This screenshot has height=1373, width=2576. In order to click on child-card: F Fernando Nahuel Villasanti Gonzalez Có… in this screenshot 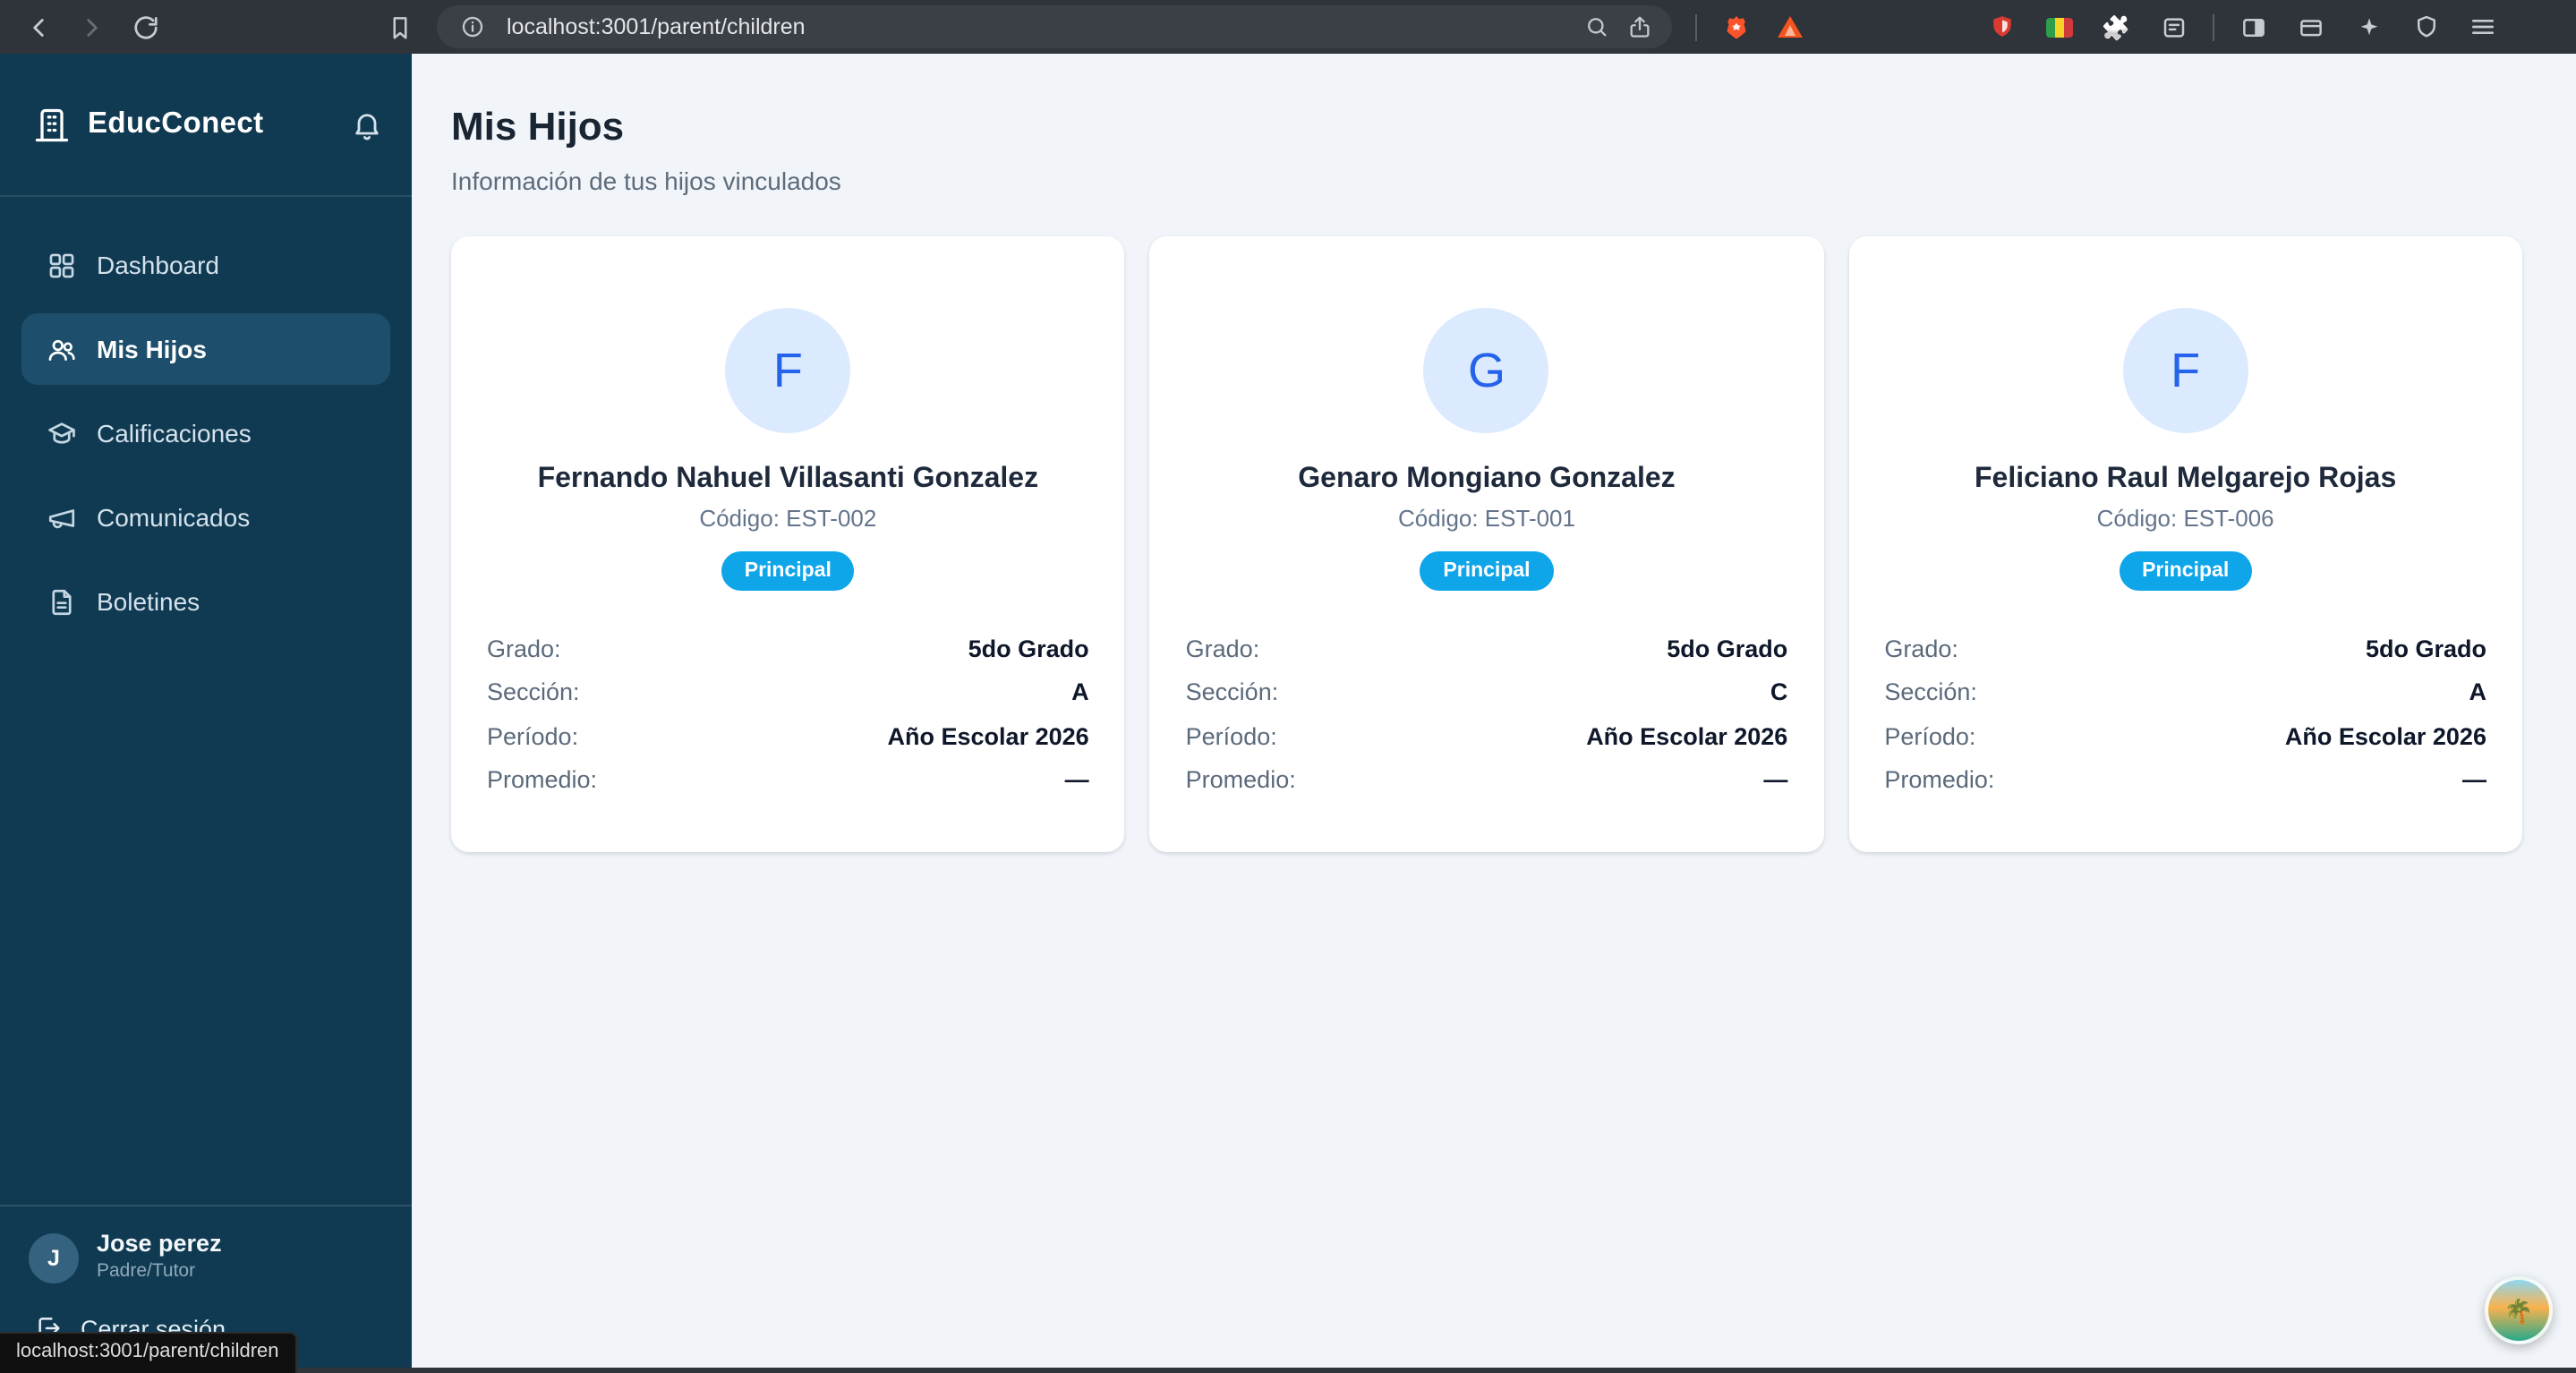, I will do `click(788, 544)`.